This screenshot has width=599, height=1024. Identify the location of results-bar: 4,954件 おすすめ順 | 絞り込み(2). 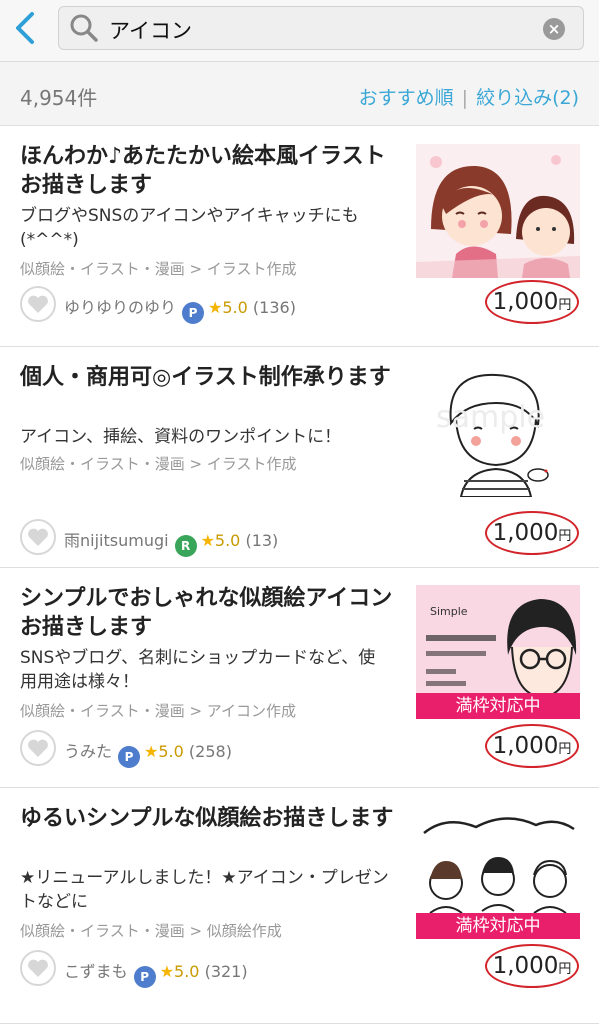
(299, 94).